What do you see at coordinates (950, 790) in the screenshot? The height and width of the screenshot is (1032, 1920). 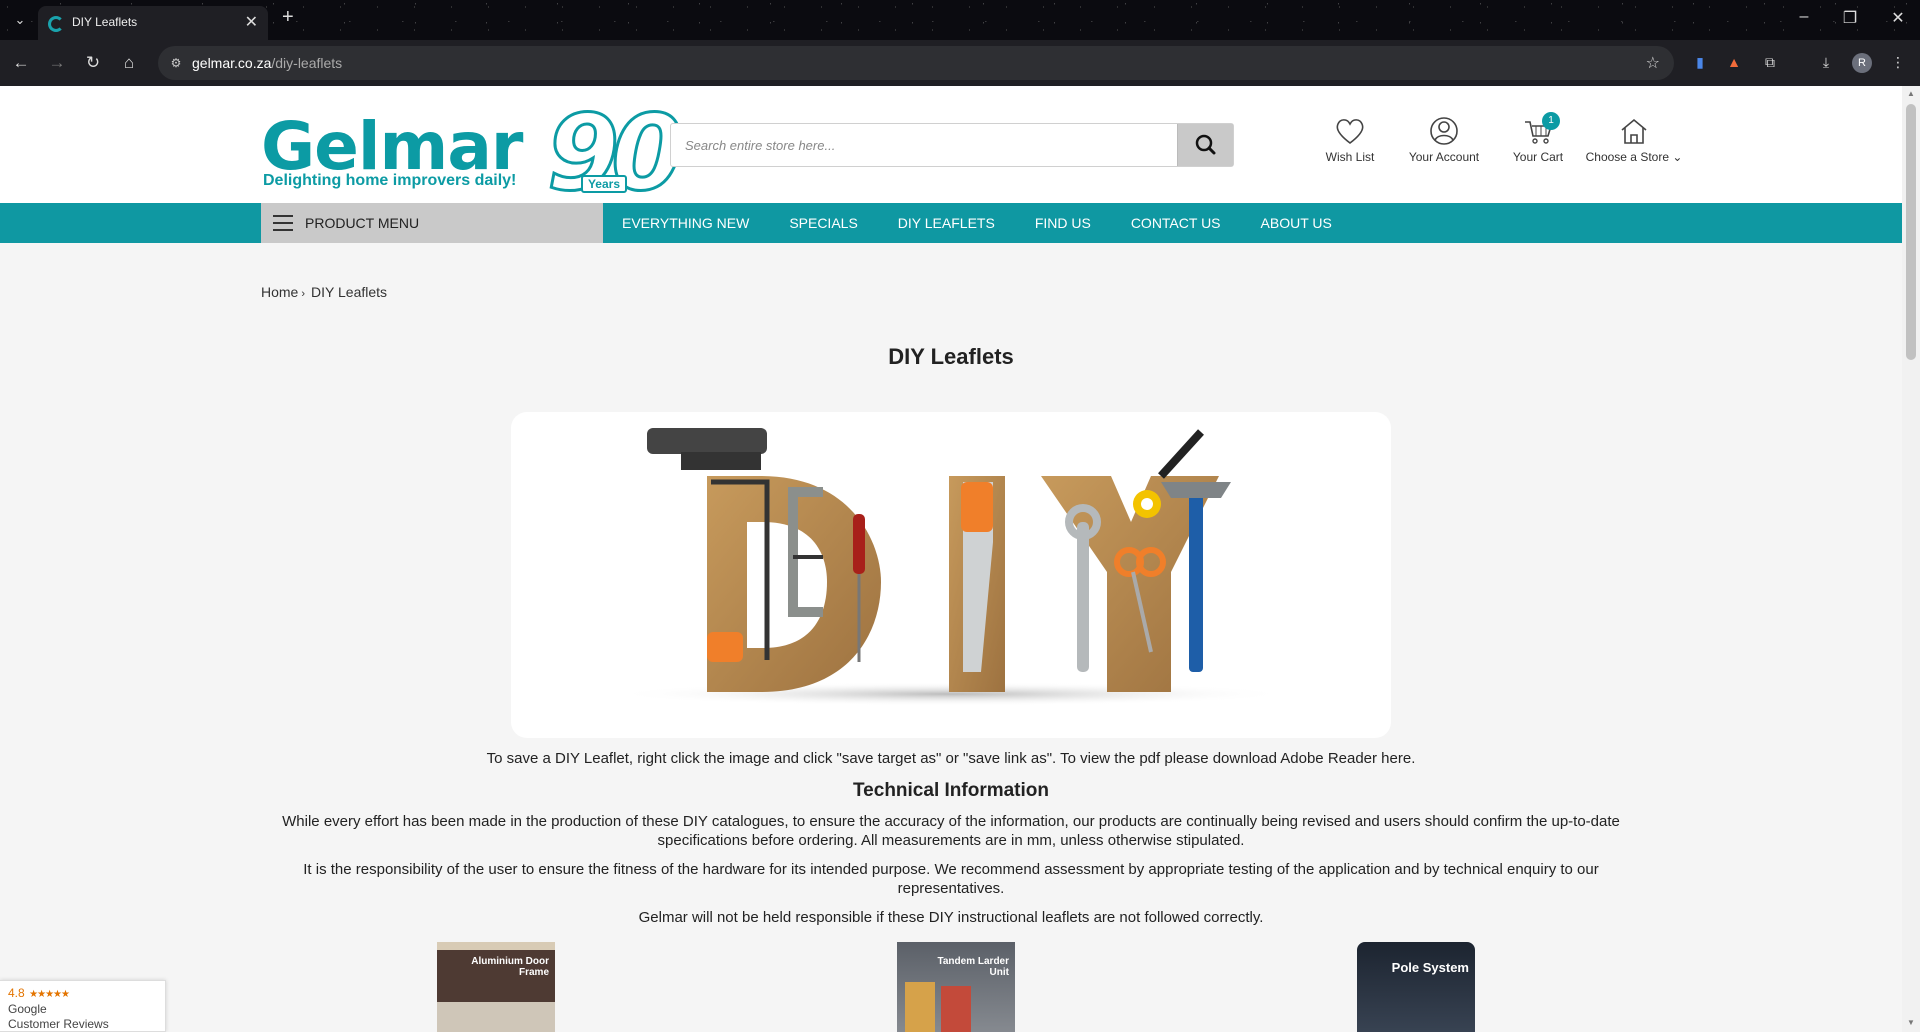 I see `technical-information-heading: Technical Information` at bounding box center [950, 790].